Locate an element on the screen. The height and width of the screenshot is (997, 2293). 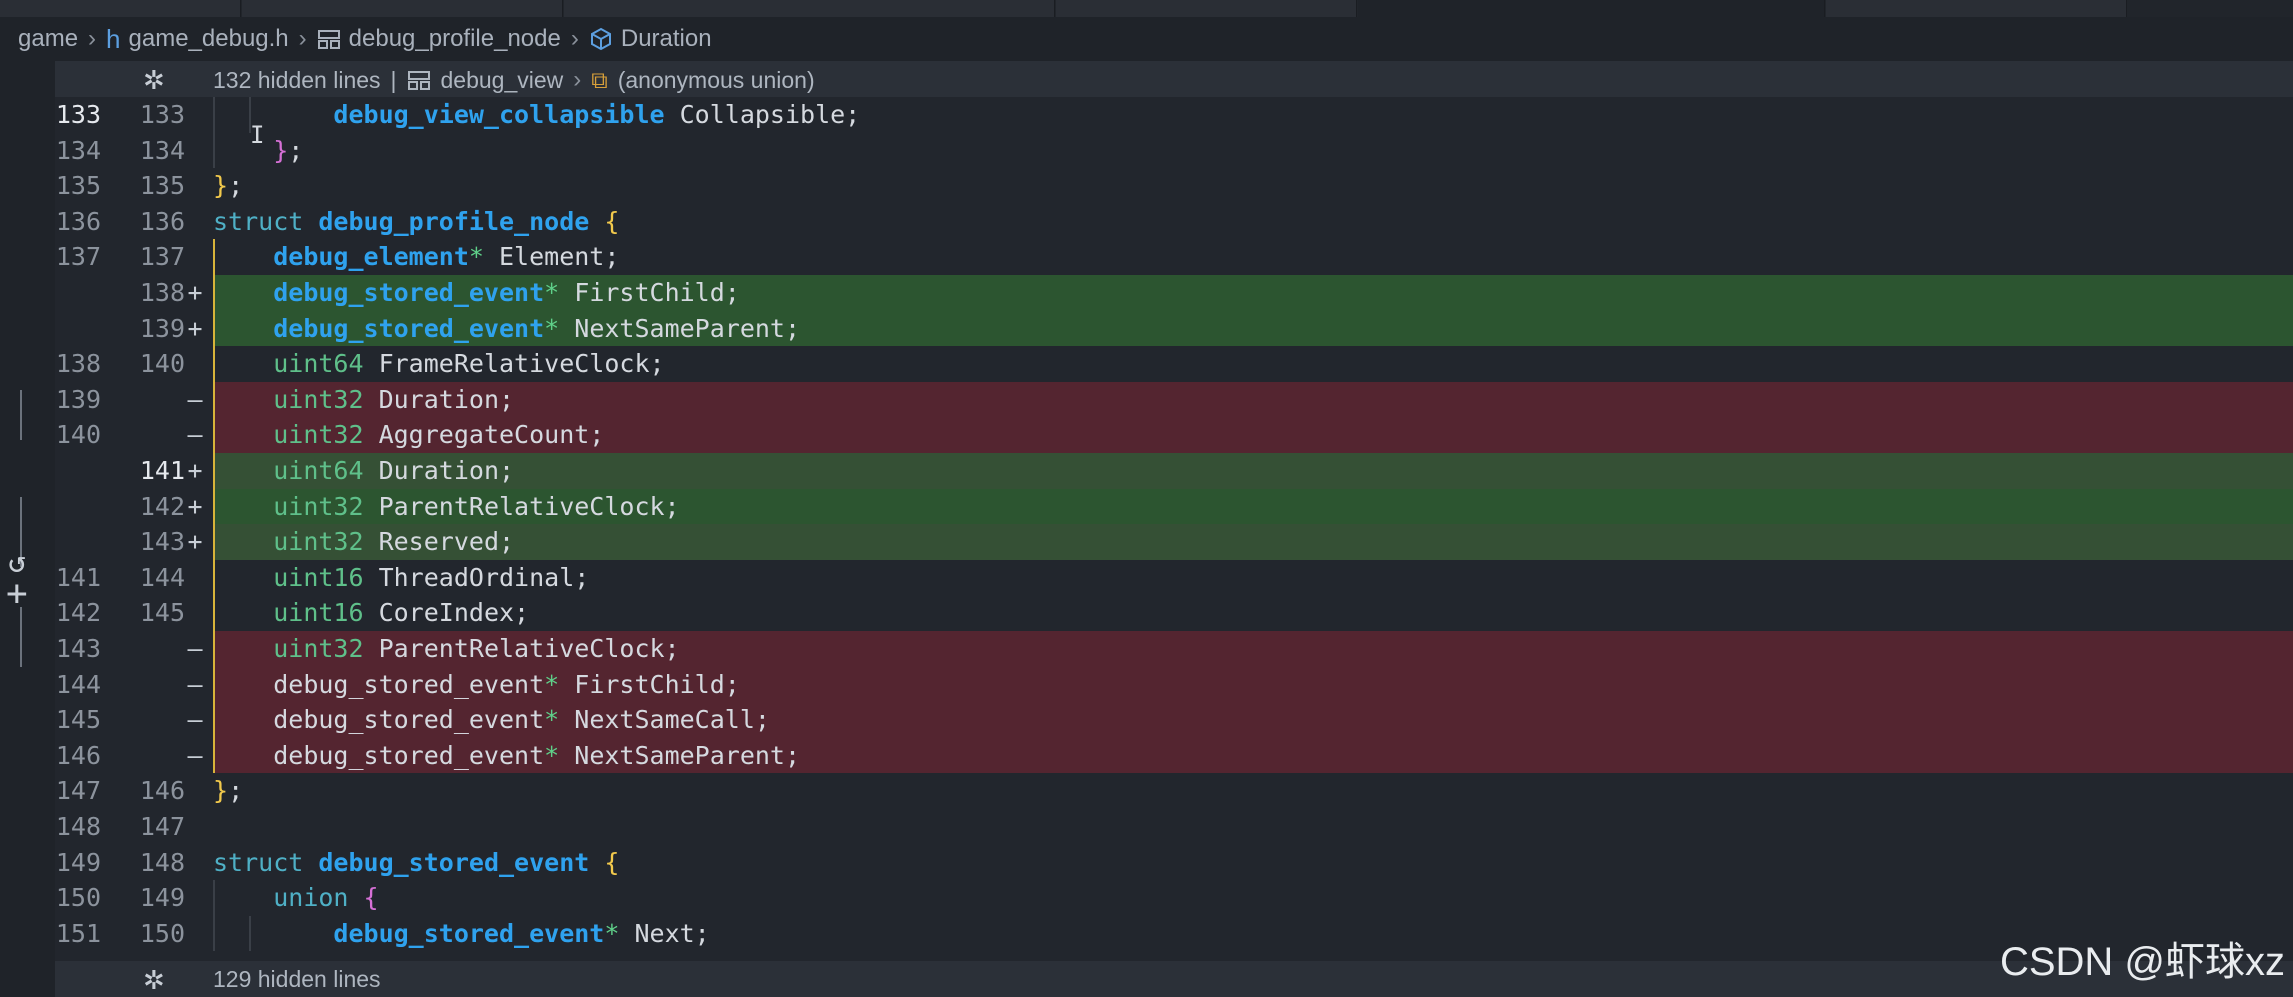
code-text: uint32 Duration; is located at coordinates (363, 400).